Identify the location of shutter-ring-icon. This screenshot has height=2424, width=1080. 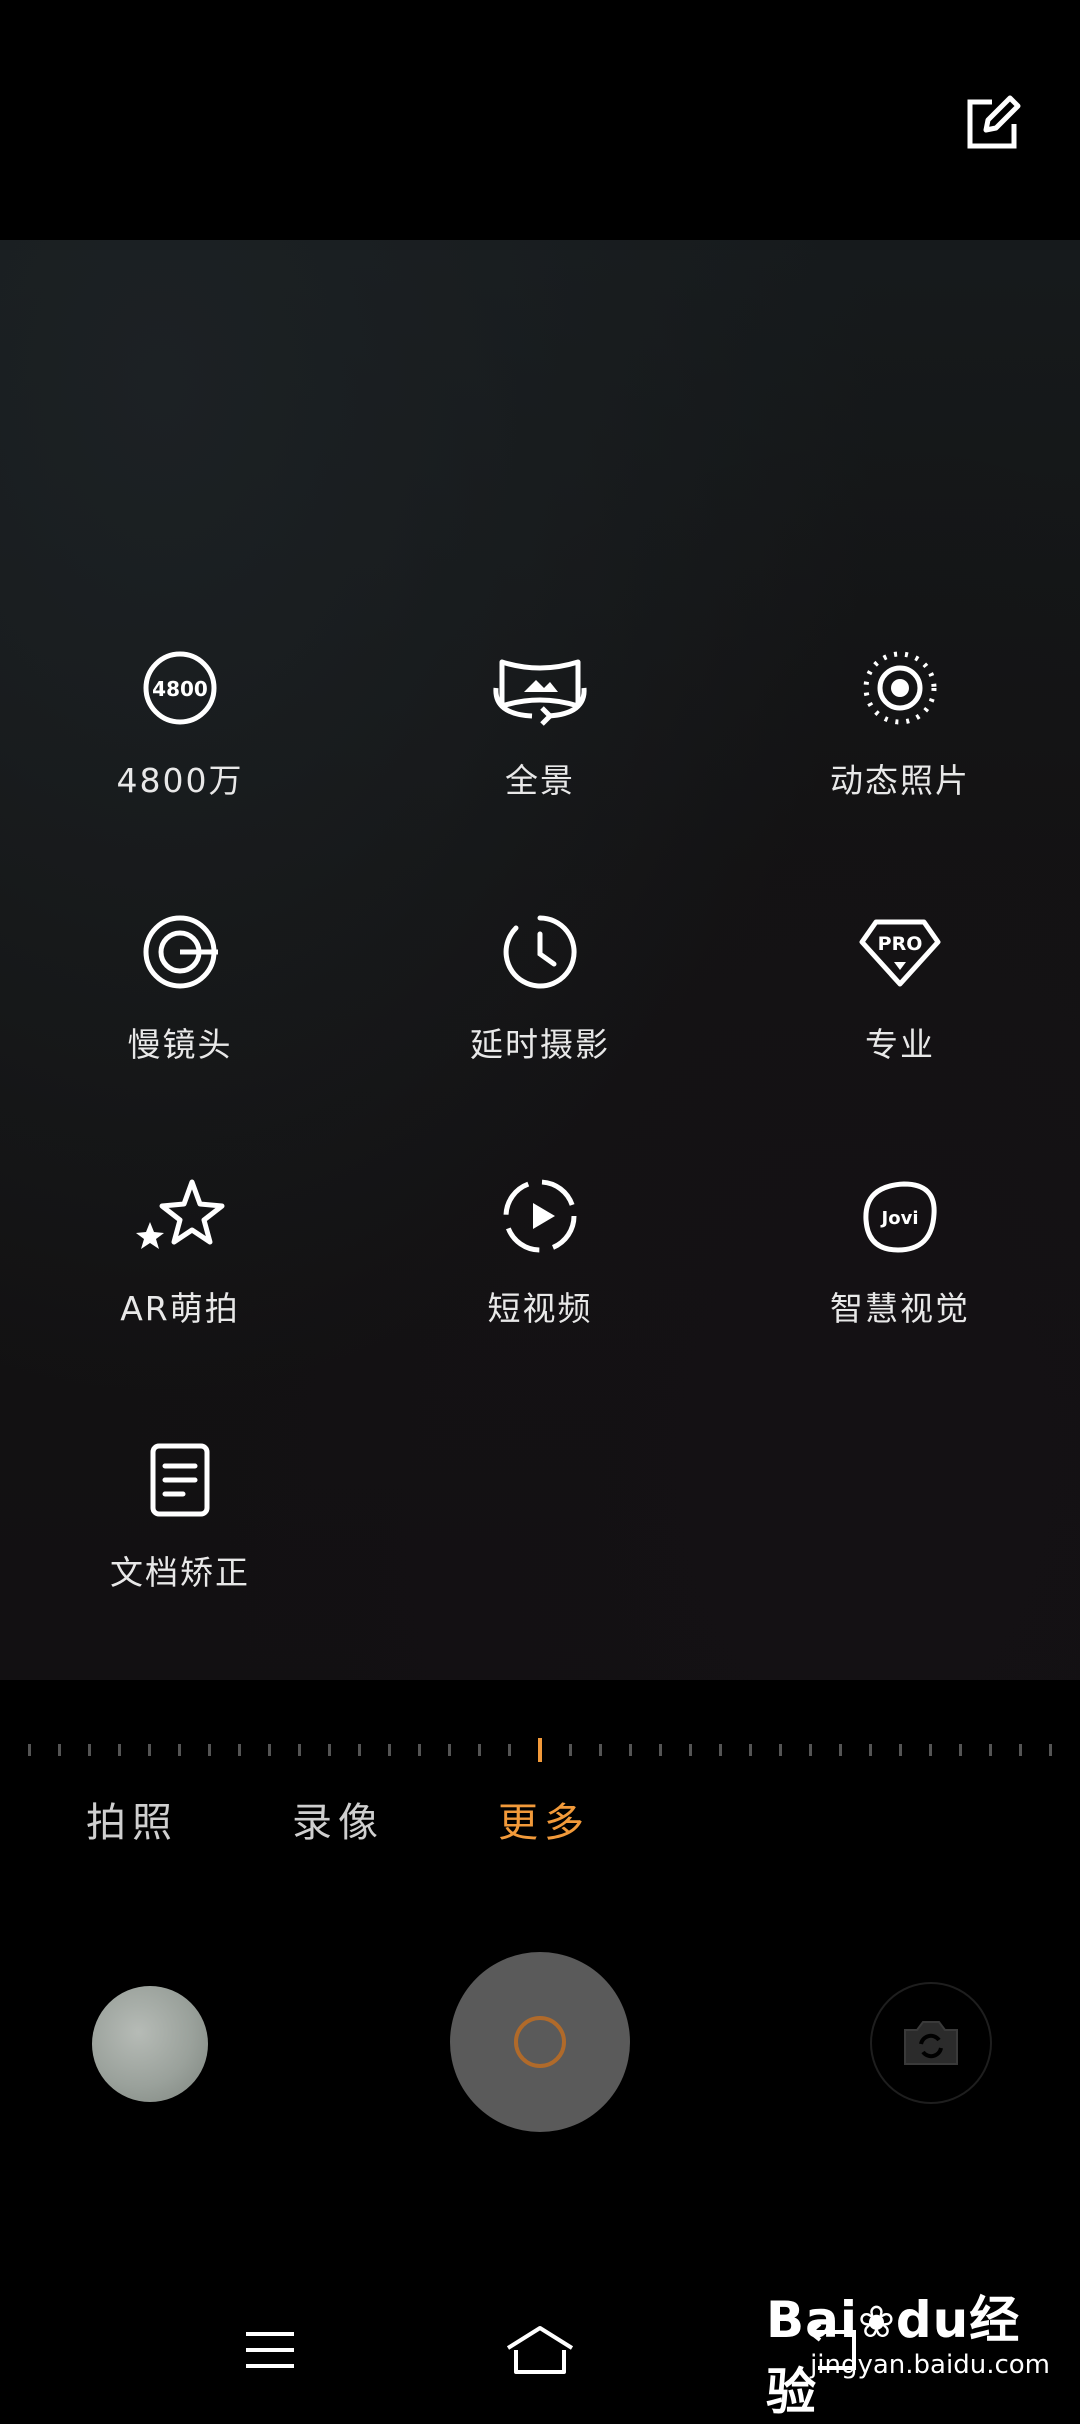
(540, 2042).